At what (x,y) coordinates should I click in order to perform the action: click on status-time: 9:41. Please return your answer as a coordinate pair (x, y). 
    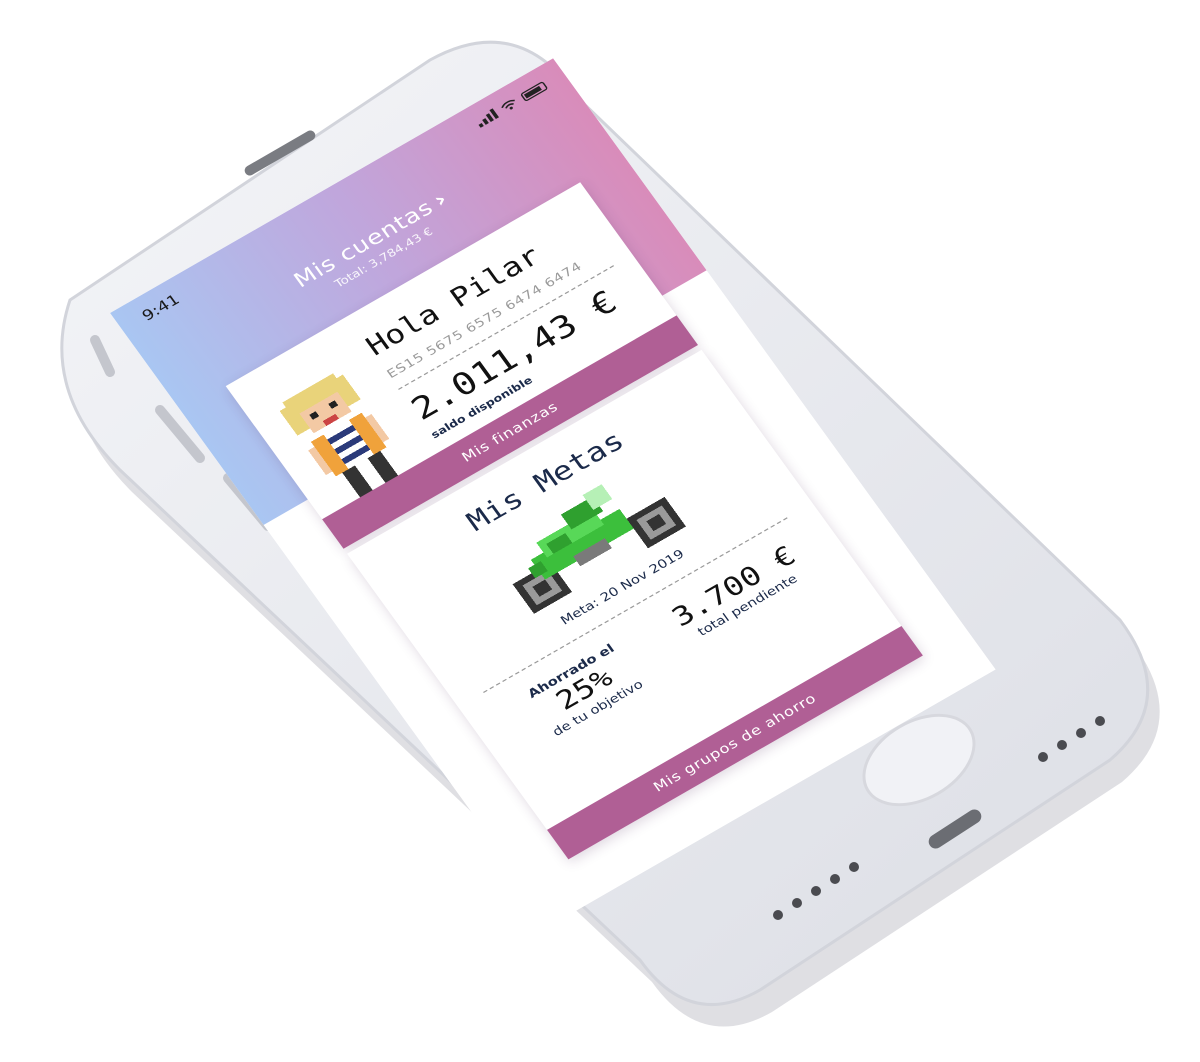
    Looking at the image, I should click on (160, 307).